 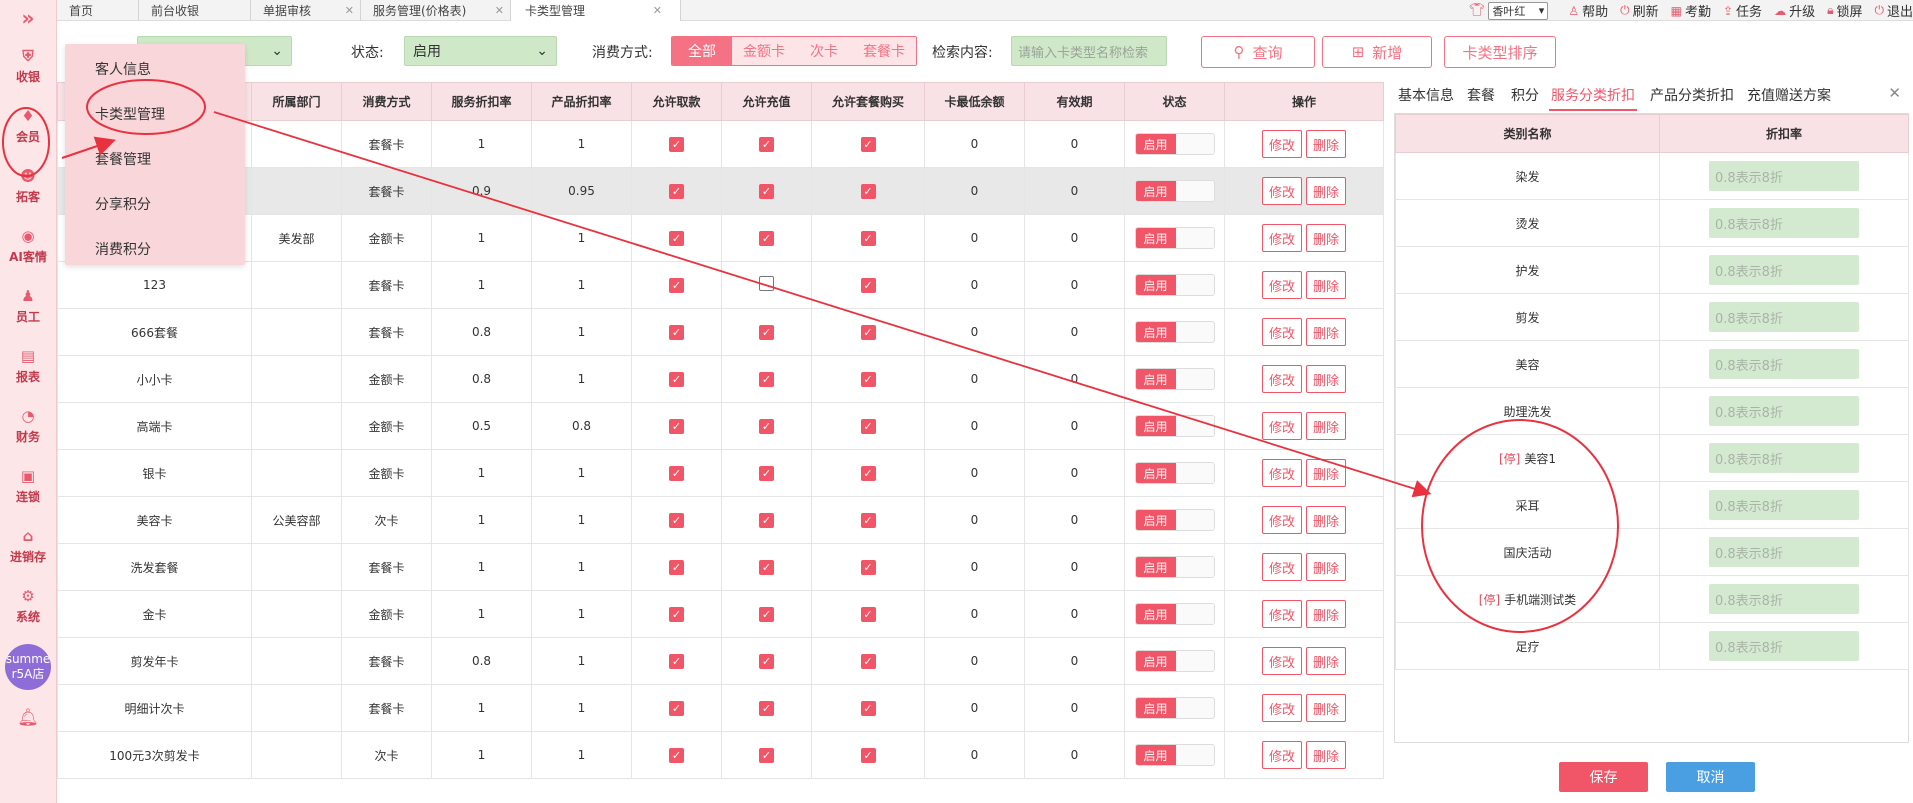 What do you see at coordinates (28, 667) in the screenshot?
I see `store-avatar: summer5A店` at bounding box center [28, 667].